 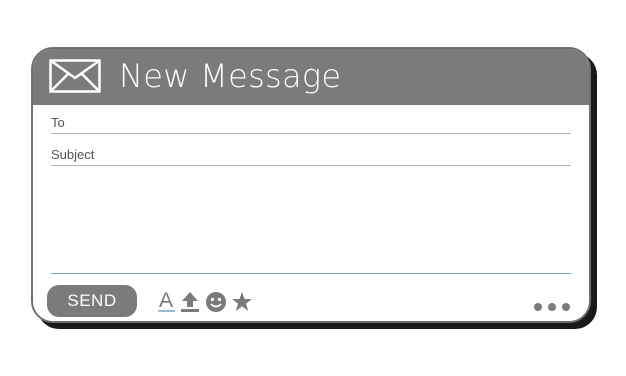 I want to click on font-icon: A, so click(x=168, y=301).